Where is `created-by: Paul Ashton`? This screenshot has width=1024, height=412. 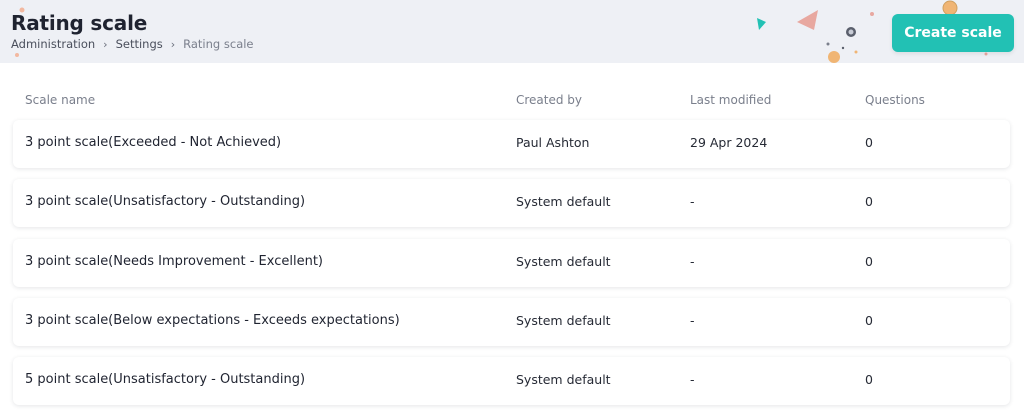
created-by: Paul Ashton is located at coordinates (553, 142).